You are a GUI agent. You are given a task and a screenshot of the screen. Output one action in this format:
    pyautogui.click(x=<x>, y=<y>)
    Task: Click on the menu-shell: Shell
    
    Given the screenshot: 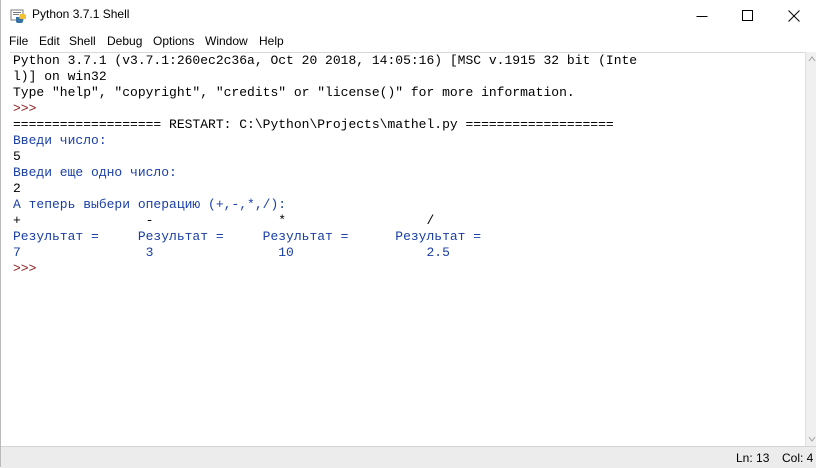 What is the action you would take?
    pyautogui.click(x=82, y=41)
    